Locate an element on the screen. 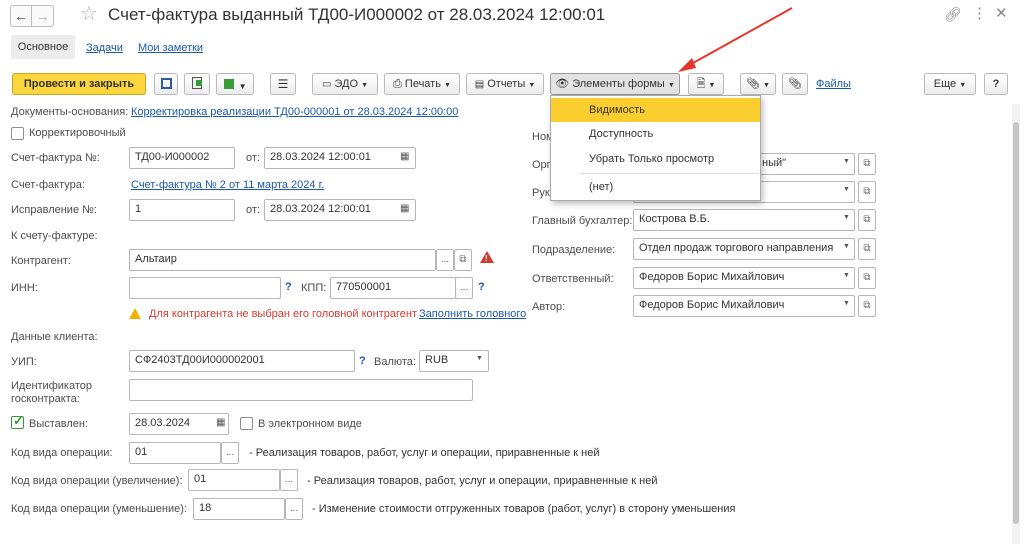  op-code-inc-field: 01 is located at coordinates (234, 480).